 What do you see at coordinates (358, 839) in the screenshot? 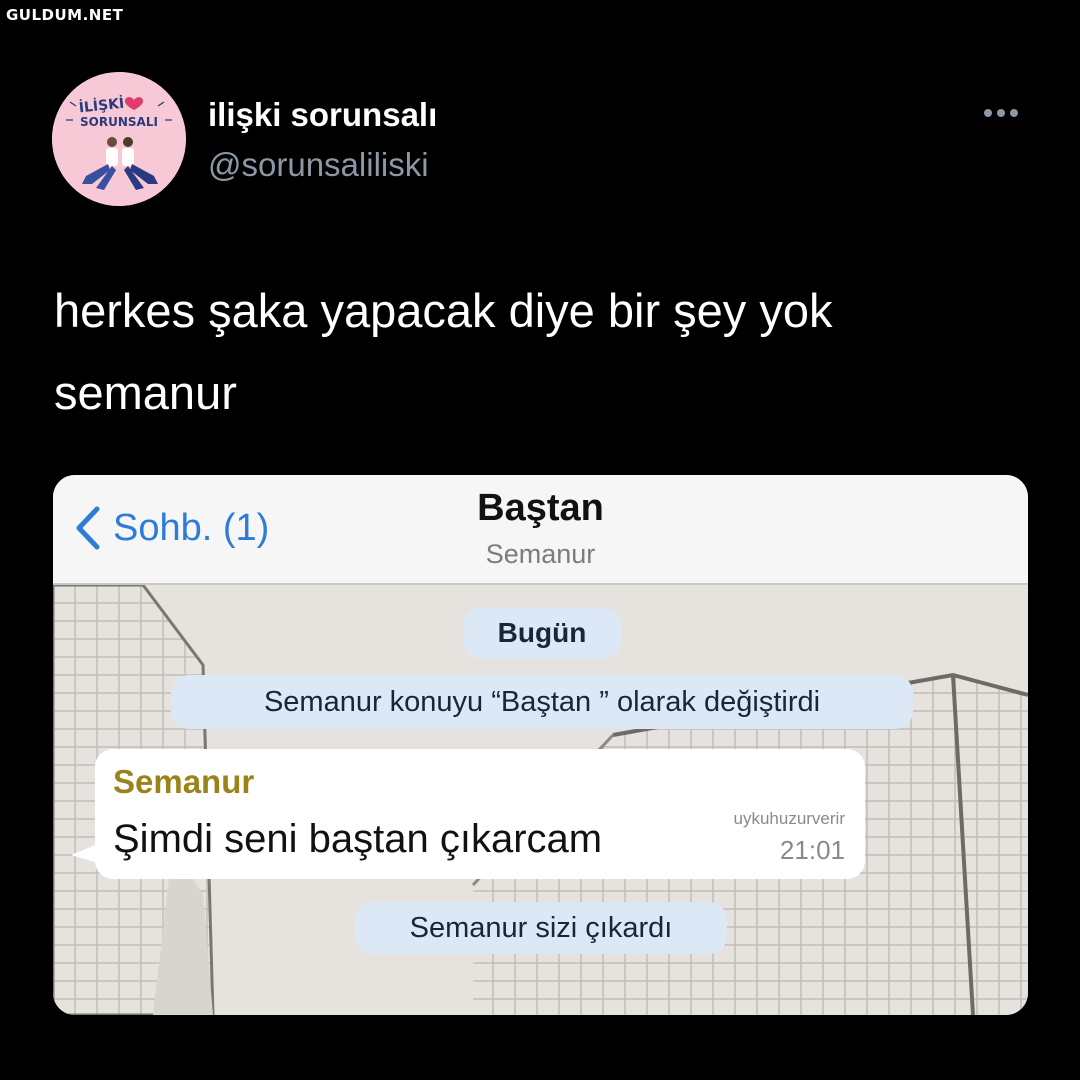
I see `message-text: Şimdi seni baştan çıkarcam` at bounding box center [358, 839].